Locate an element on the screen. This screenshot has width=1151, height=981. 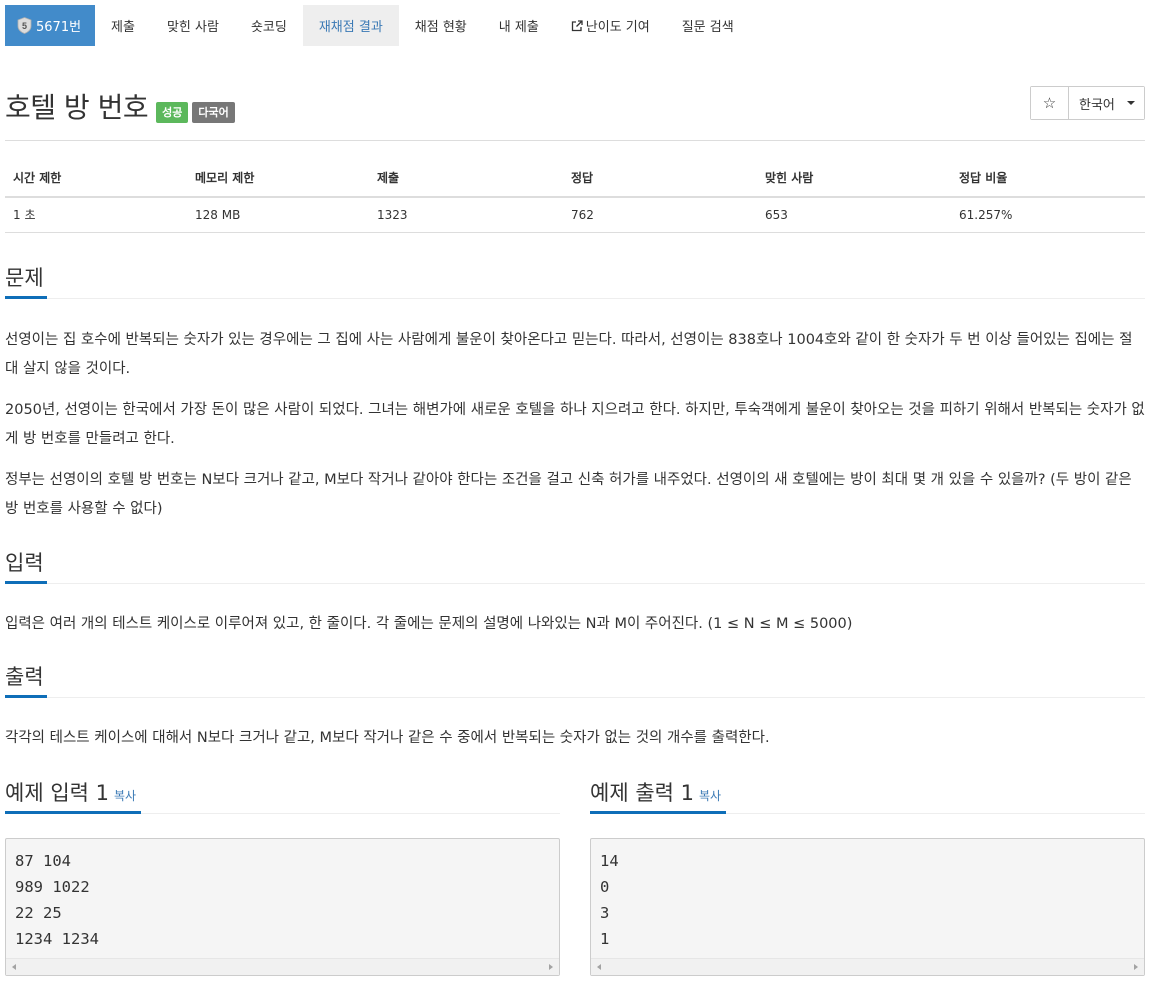
language-label: 한국어 is located at coordinates (1097, 105).